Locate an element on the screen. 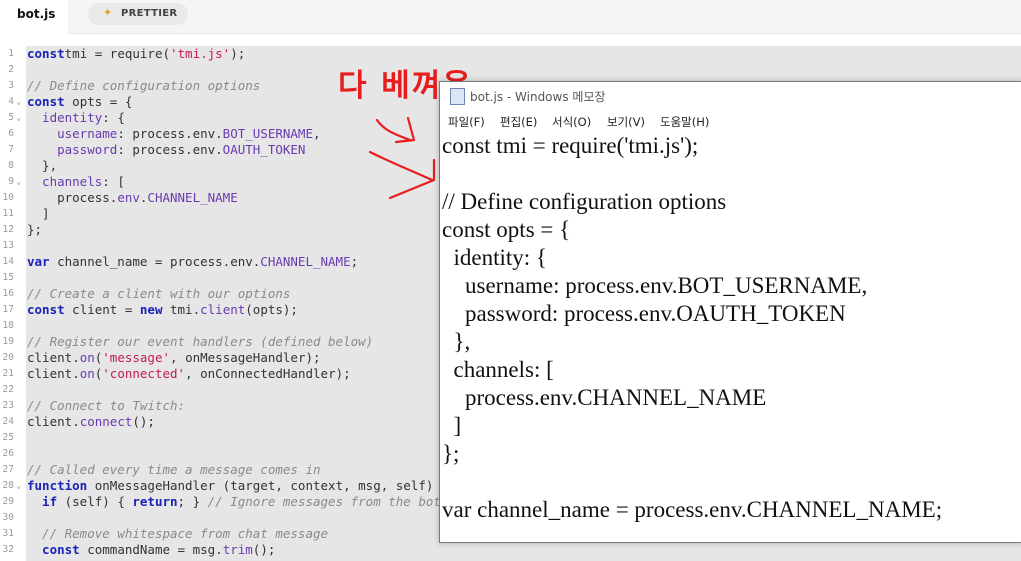 This screenshot has height=561, width=1021. code-text: client.on('message', onMessageHandler); is located at coordinates (174, 357).